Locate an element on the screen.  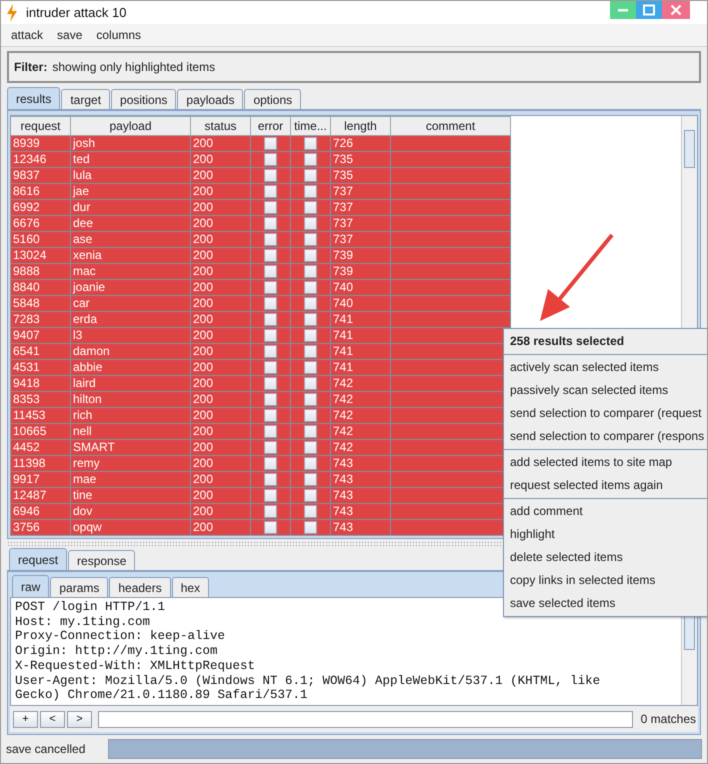
search-field is located at coordinates (365, 719).